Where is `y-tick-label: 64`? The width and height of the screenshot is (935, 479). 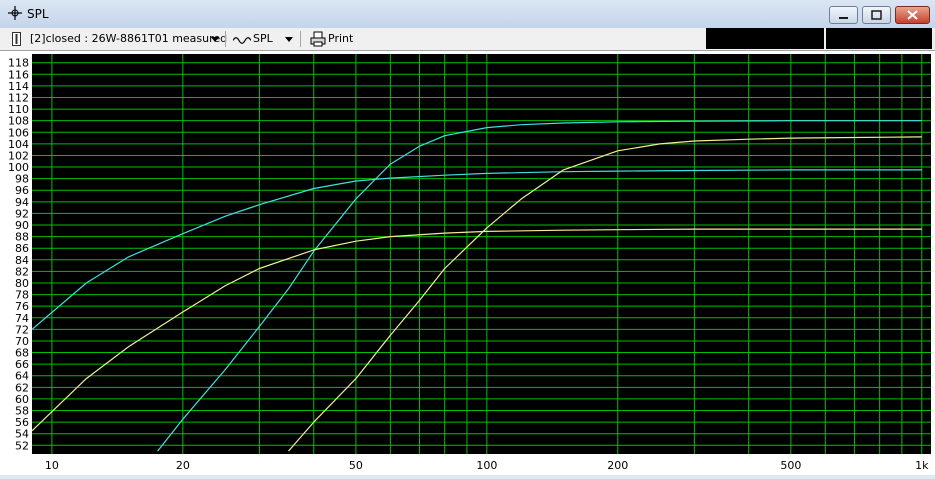 y-tick-label: 64 is located at coordinates (22, 376).